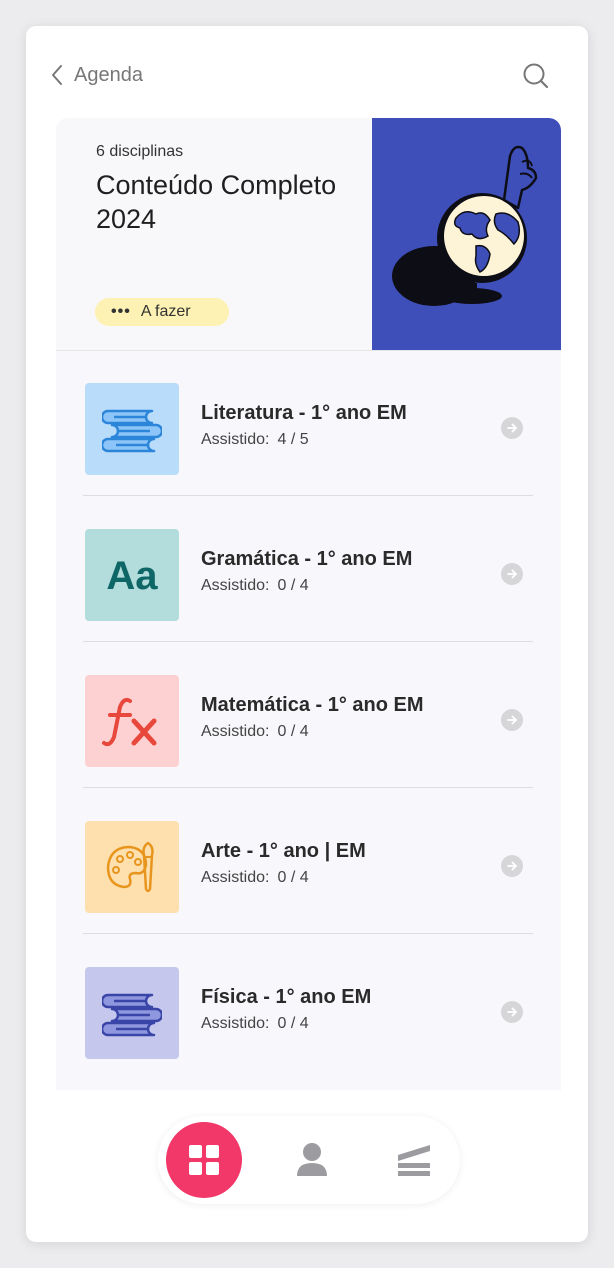  What do you see at coordinates (307, 559) in the screenshot?
I see `subject-name: Gramática - 1° ano EM` at bounding box center [307, 559].